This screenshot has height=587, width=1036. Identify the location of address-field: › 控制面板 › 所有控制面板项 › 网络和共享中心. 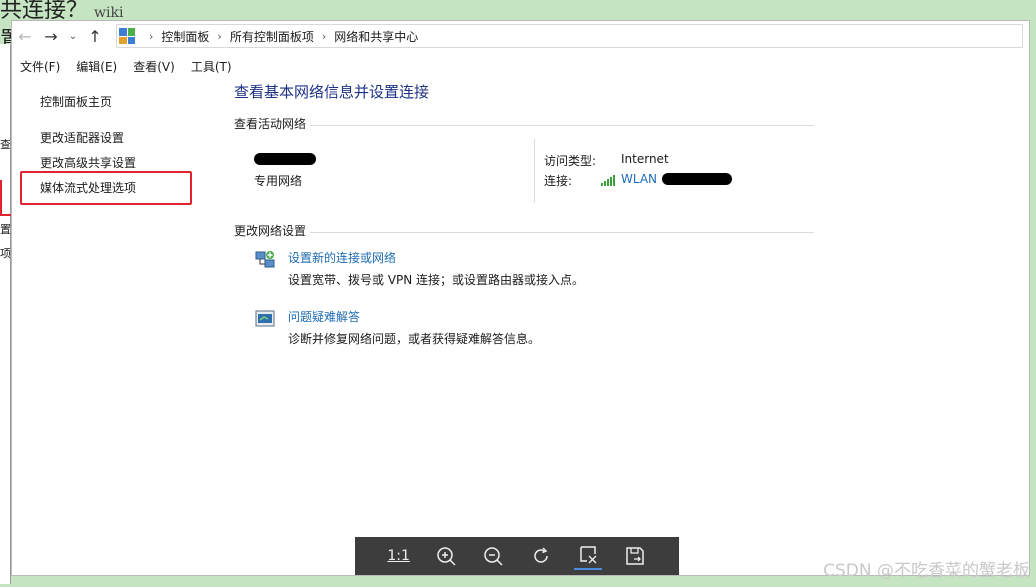
(569, 36).